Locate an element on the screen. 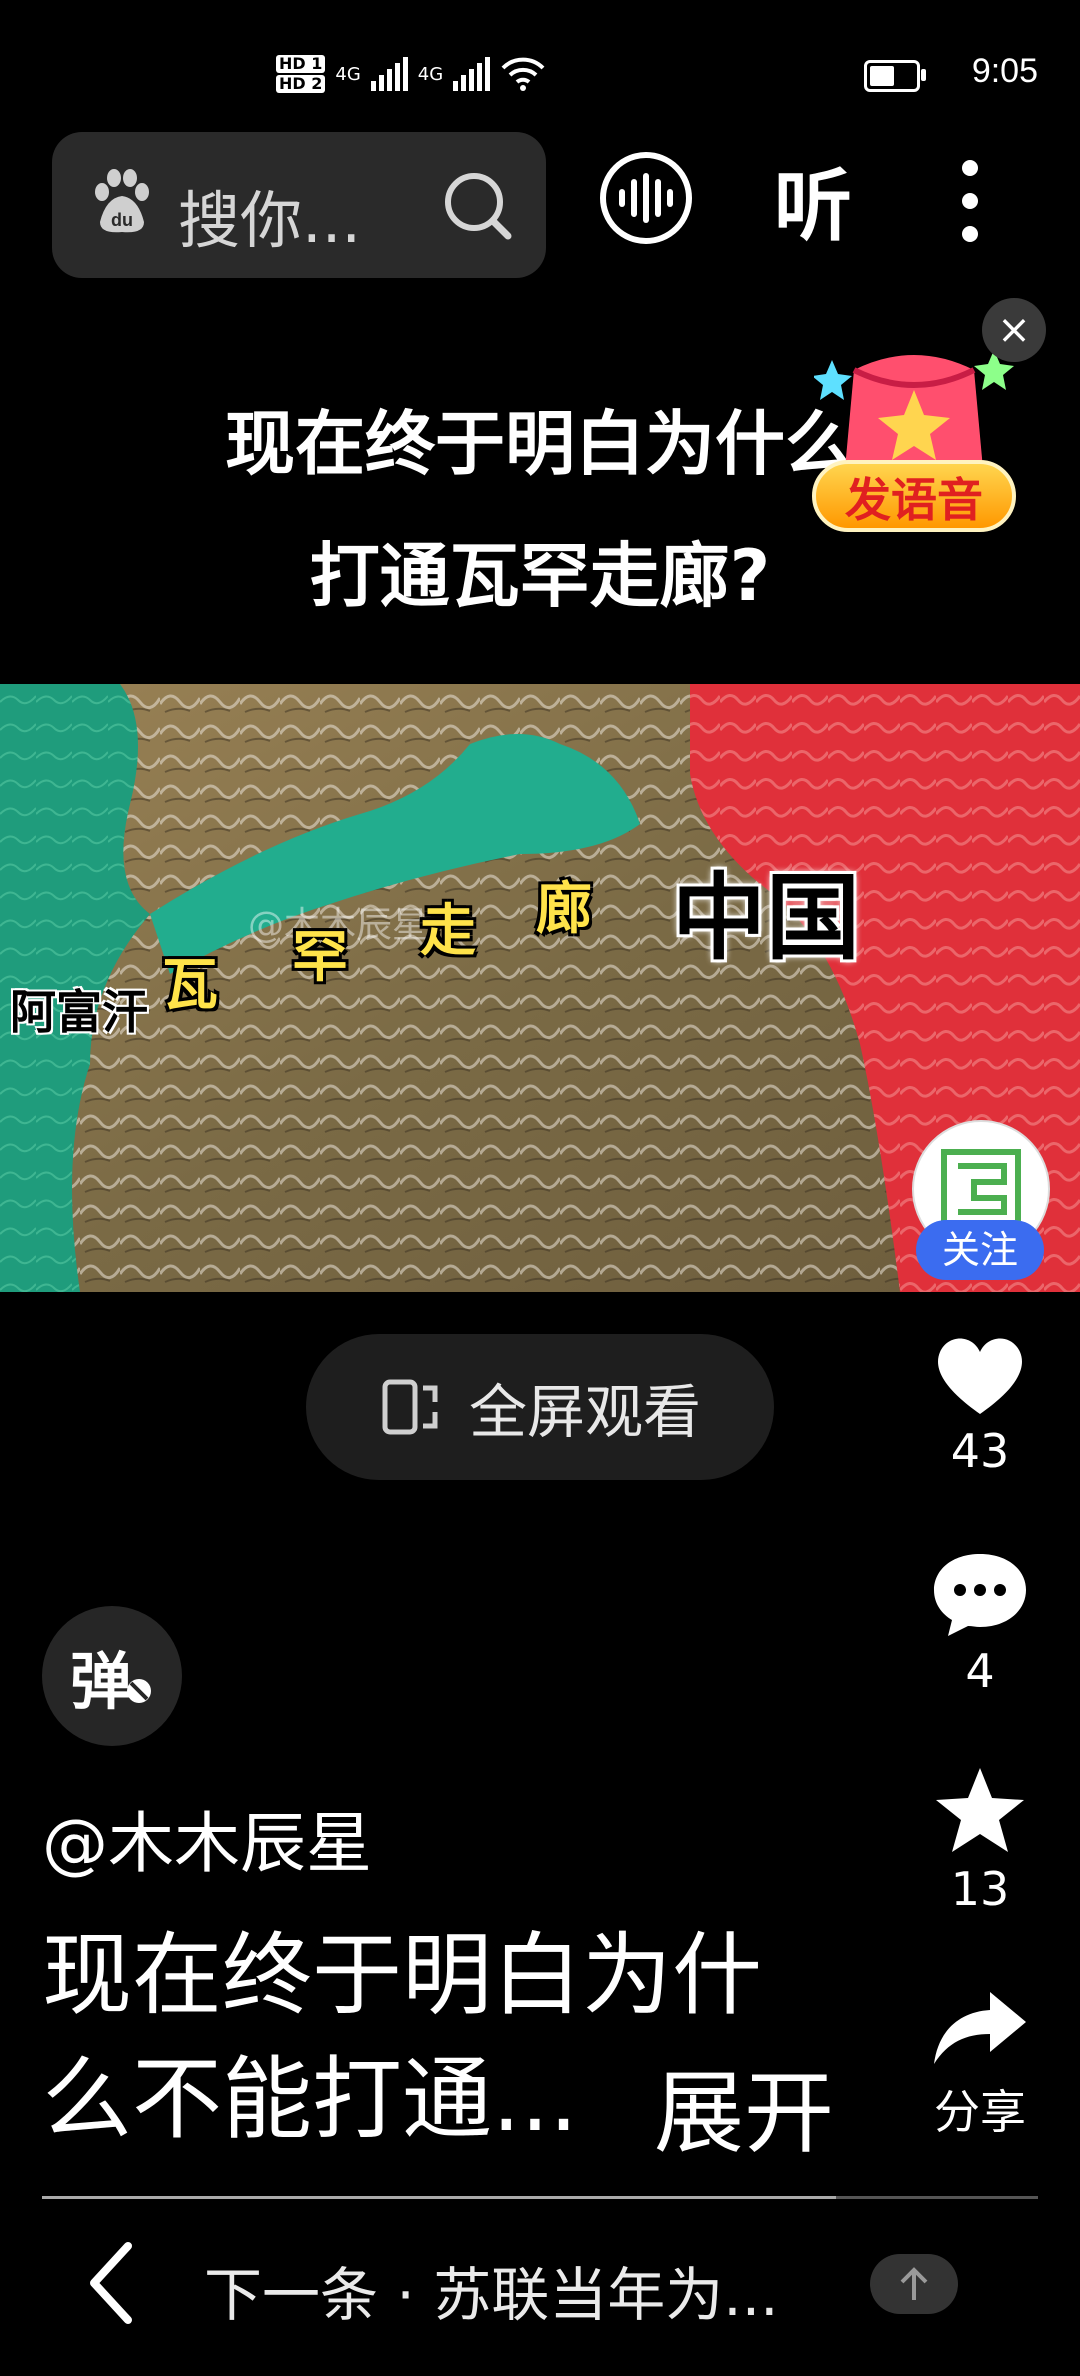  network-type-2: 4G is located at coordinates (430, 74).